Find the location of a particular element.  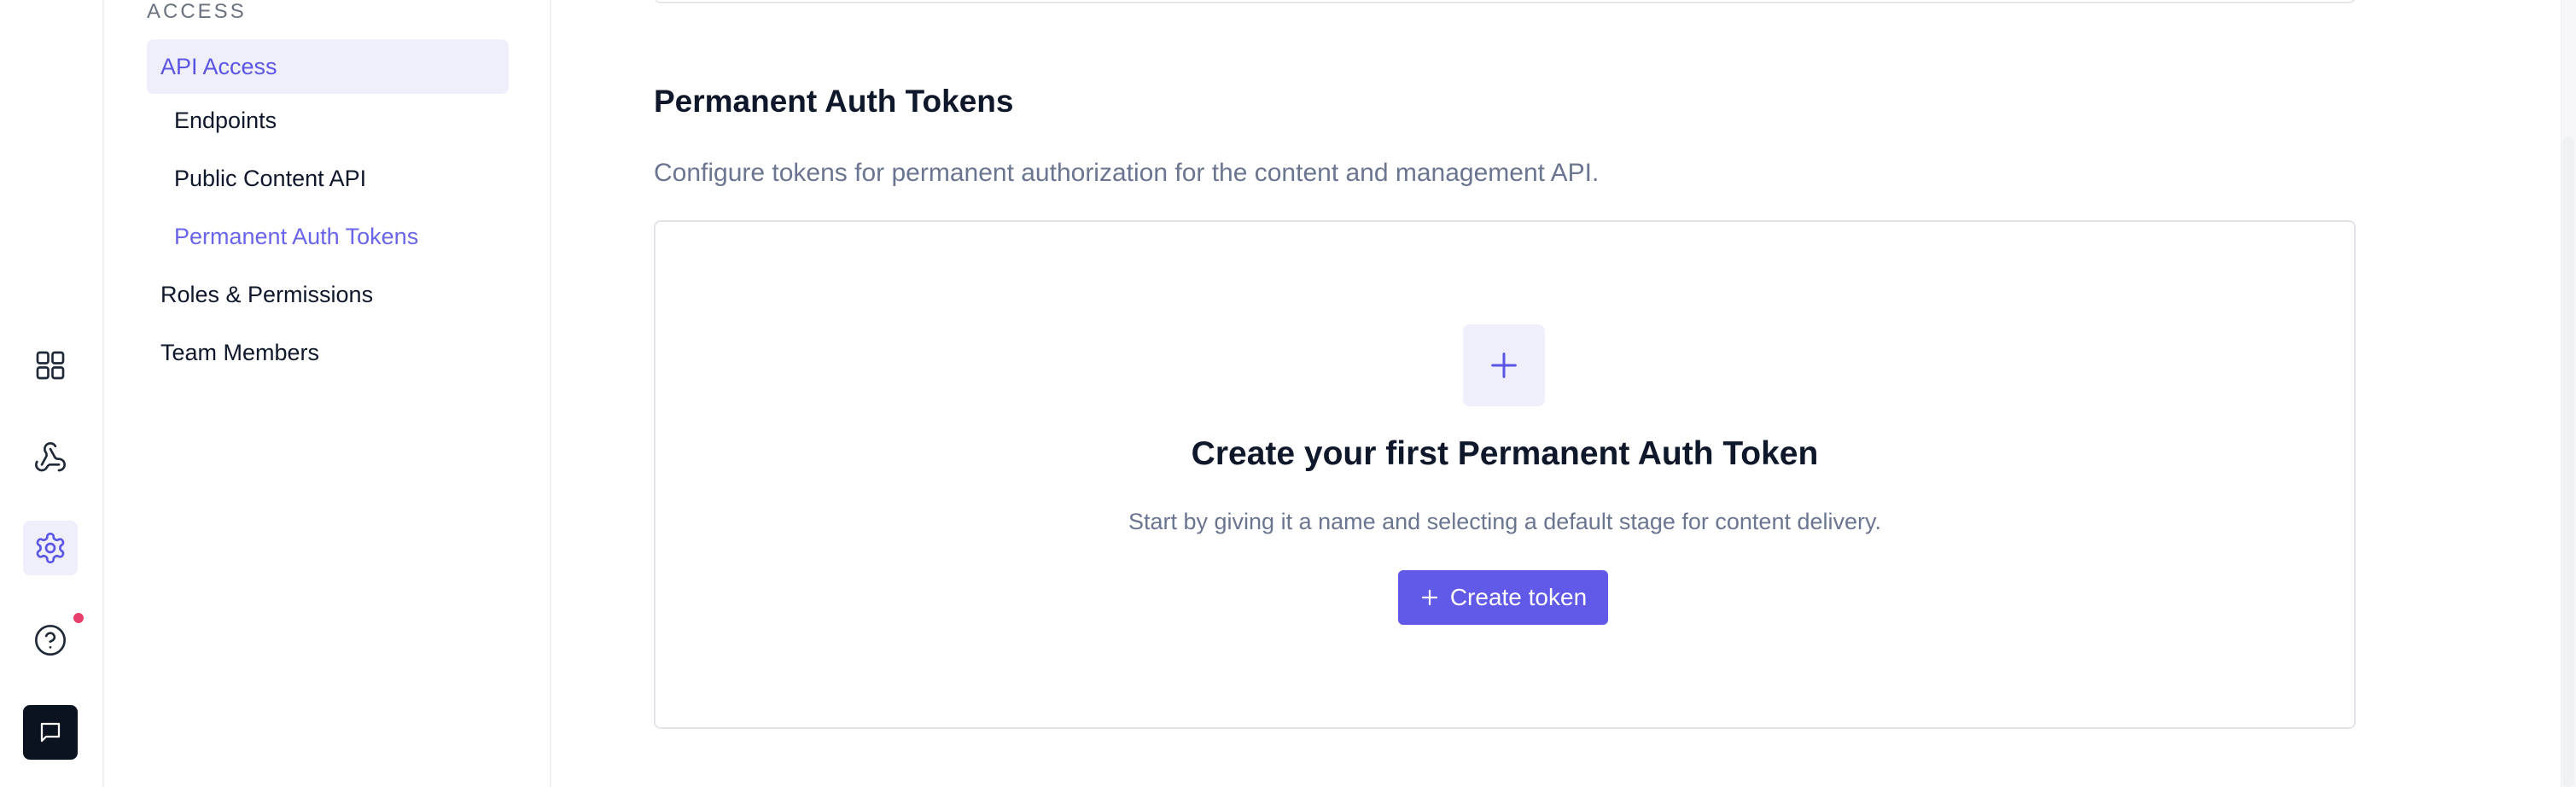

sidebar-item-api-access: API Access is located at coordinates (328, 66).